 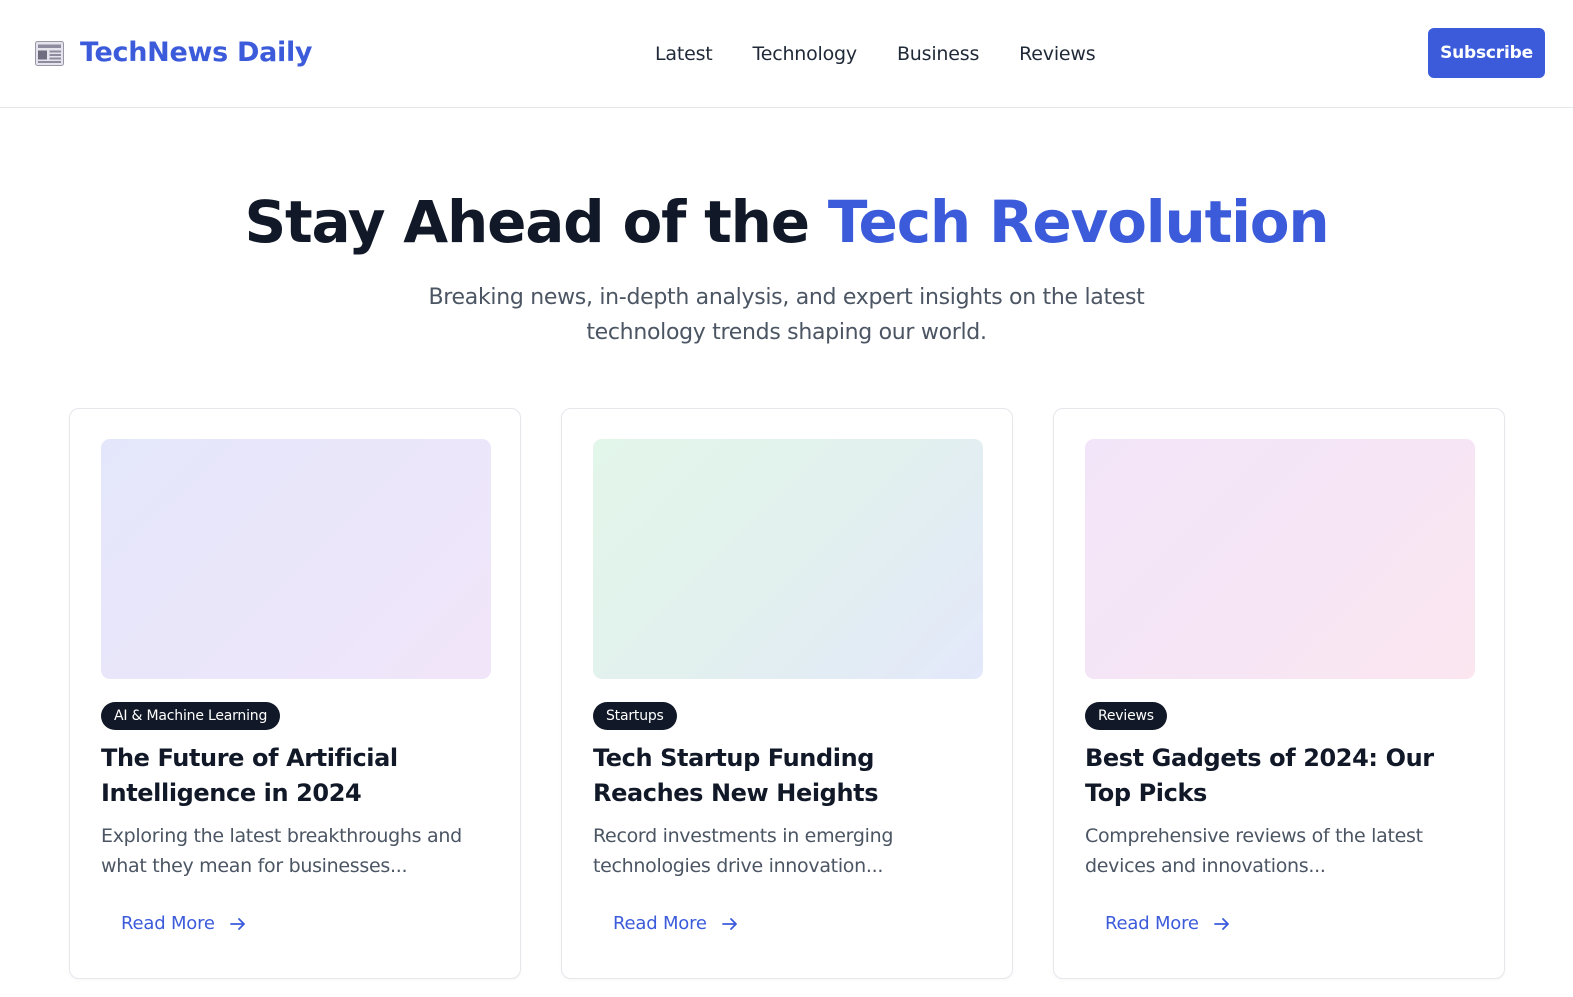 I want to click on article-title: Tech Startup Funding Reaches New Heights, so click(x=789, y=776).